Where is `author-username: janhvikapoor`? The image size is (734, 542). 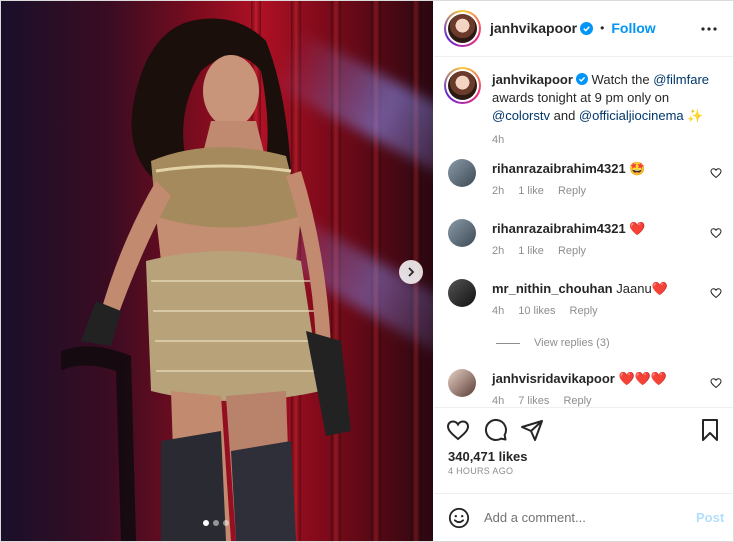 author-username: janhvikapoor is located at coordinates (533, 28).